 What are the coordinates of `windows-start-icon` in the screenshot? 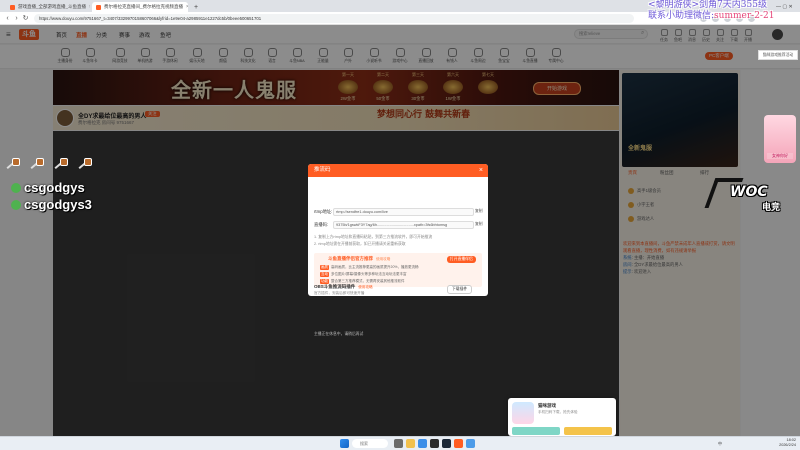 It's located at (344, 443).